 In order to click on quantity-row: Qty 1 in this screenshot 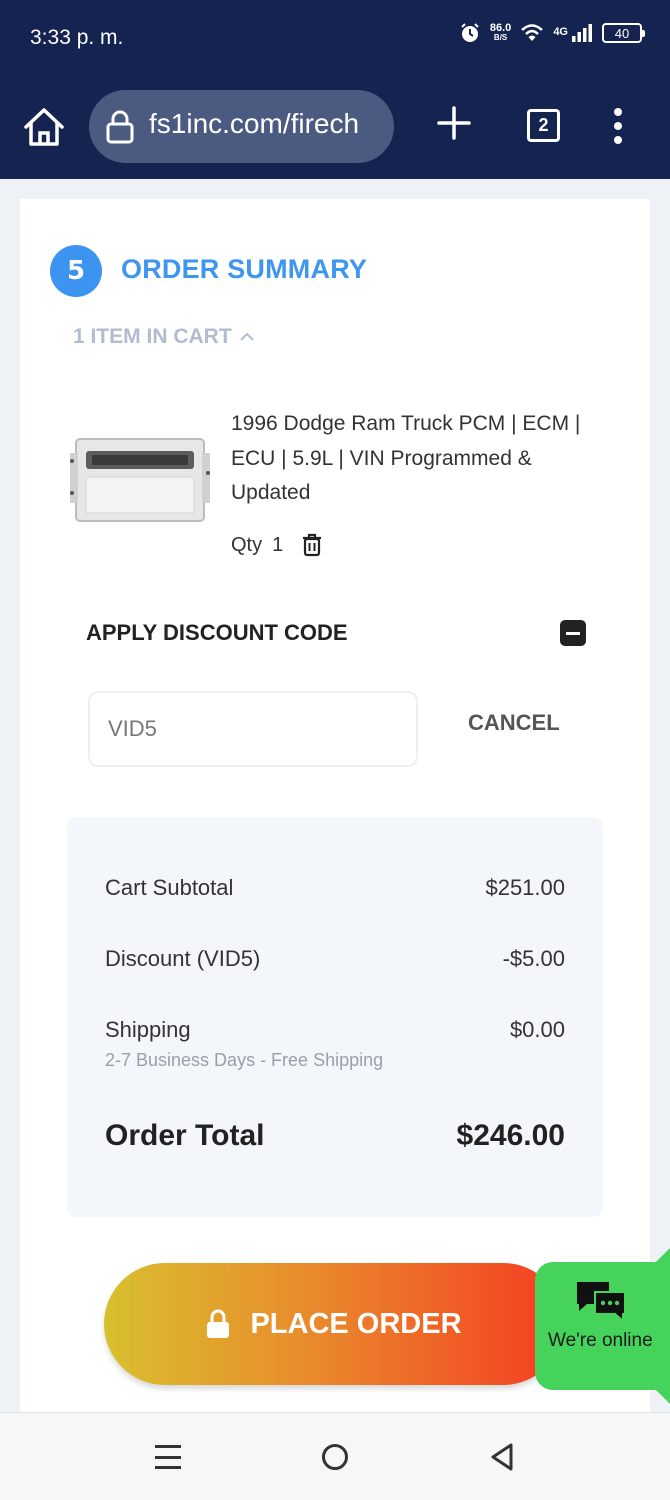, I will do `click(277, 545)`.